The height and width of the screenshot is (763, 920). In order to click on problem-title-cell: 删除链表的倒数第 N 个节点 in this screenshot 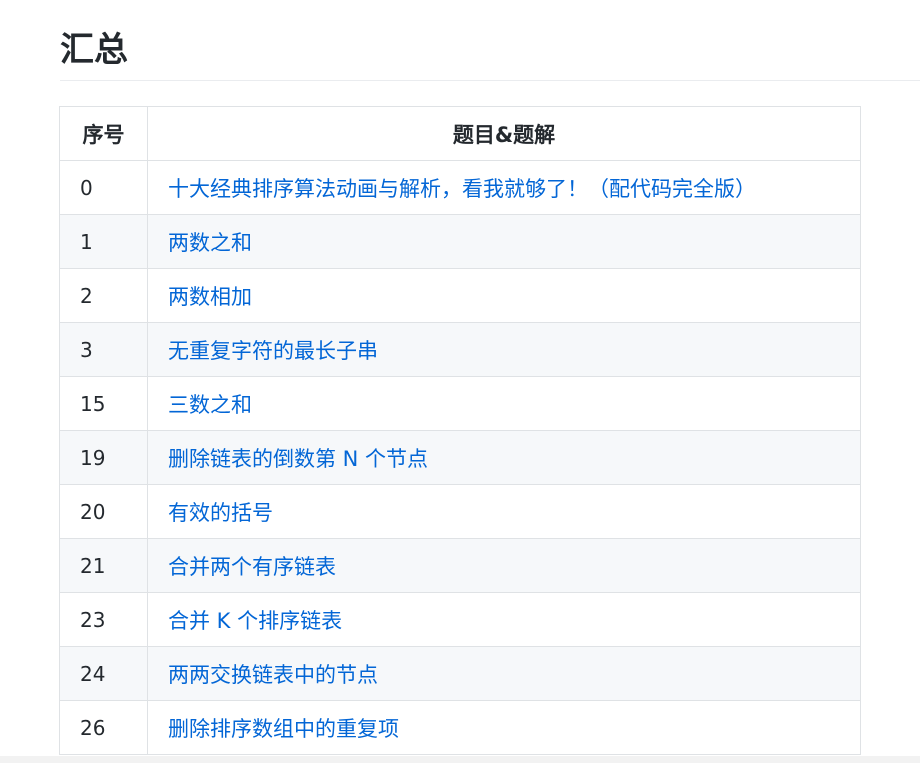, I will do `click(504, 457)`.